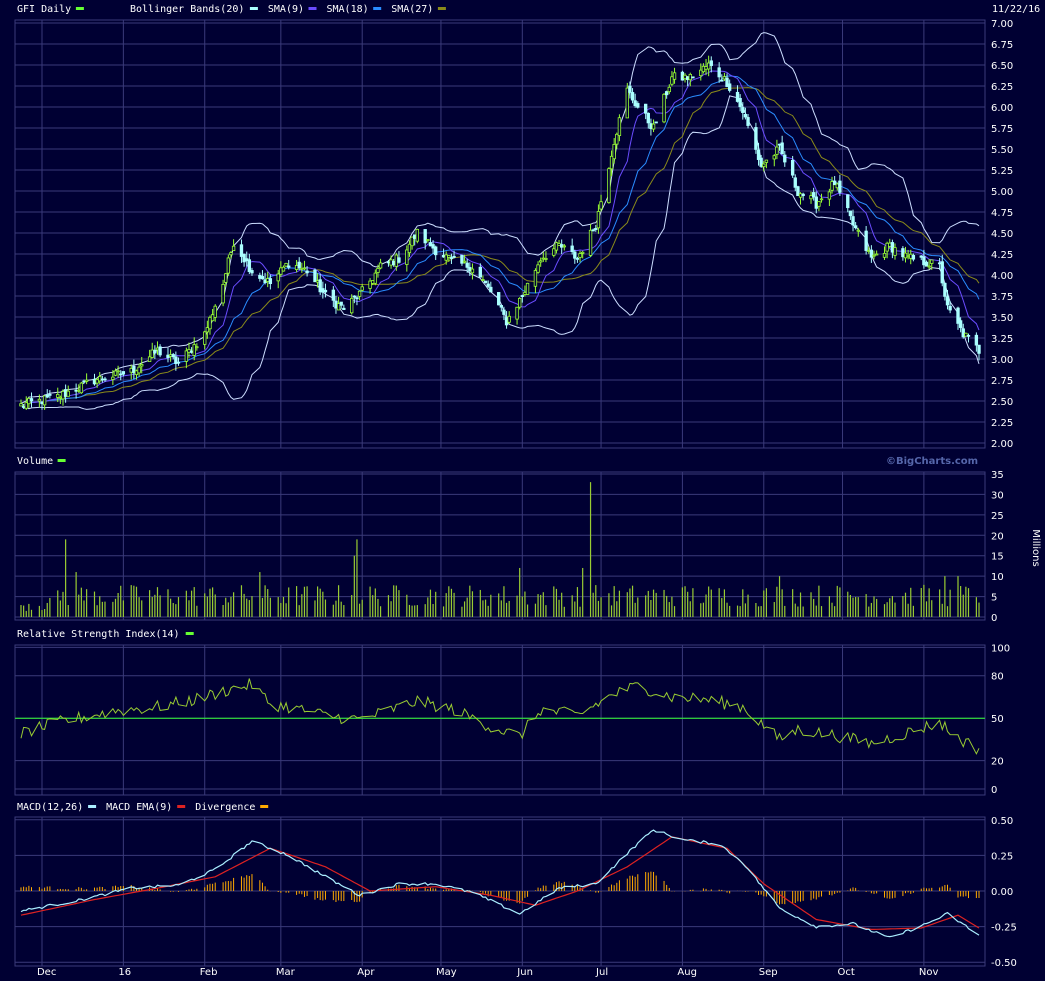  Describe the element at coordinates (1002, 339) in the screenshot. I see `price-tick-15: 3.25` at that location.